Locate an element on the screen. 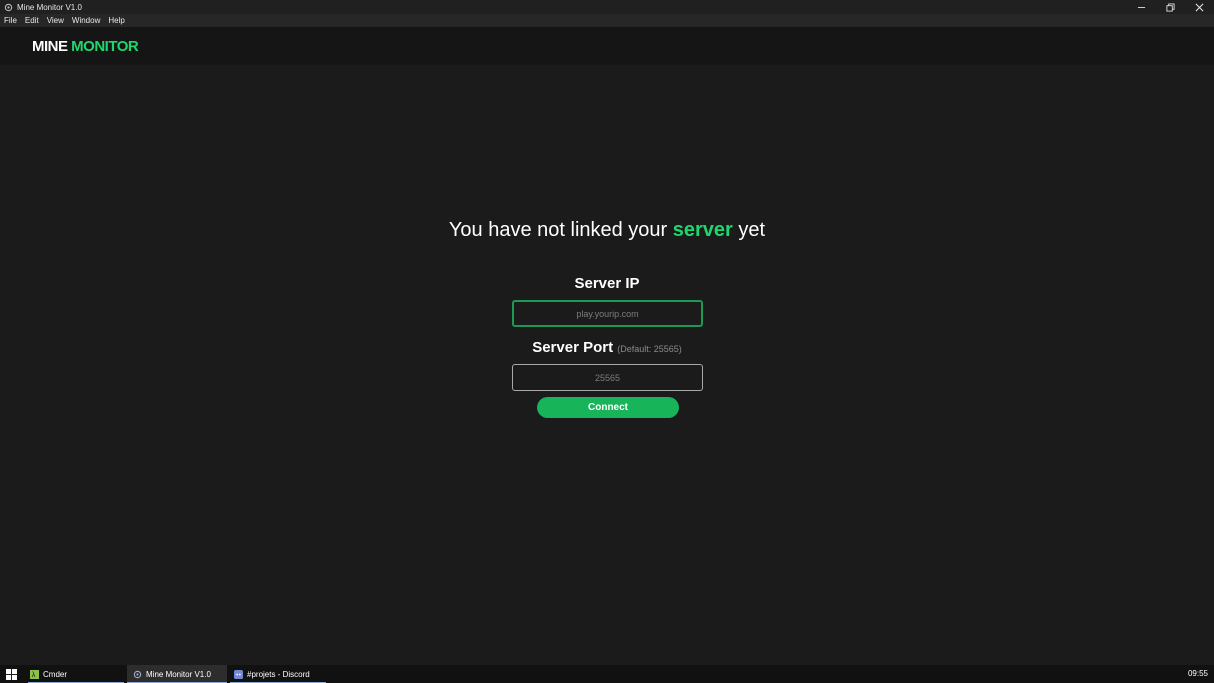 The width and height of the screenshot is (1214, 683). headline-pre: You have not linked your is located at coordinates (558, 230).